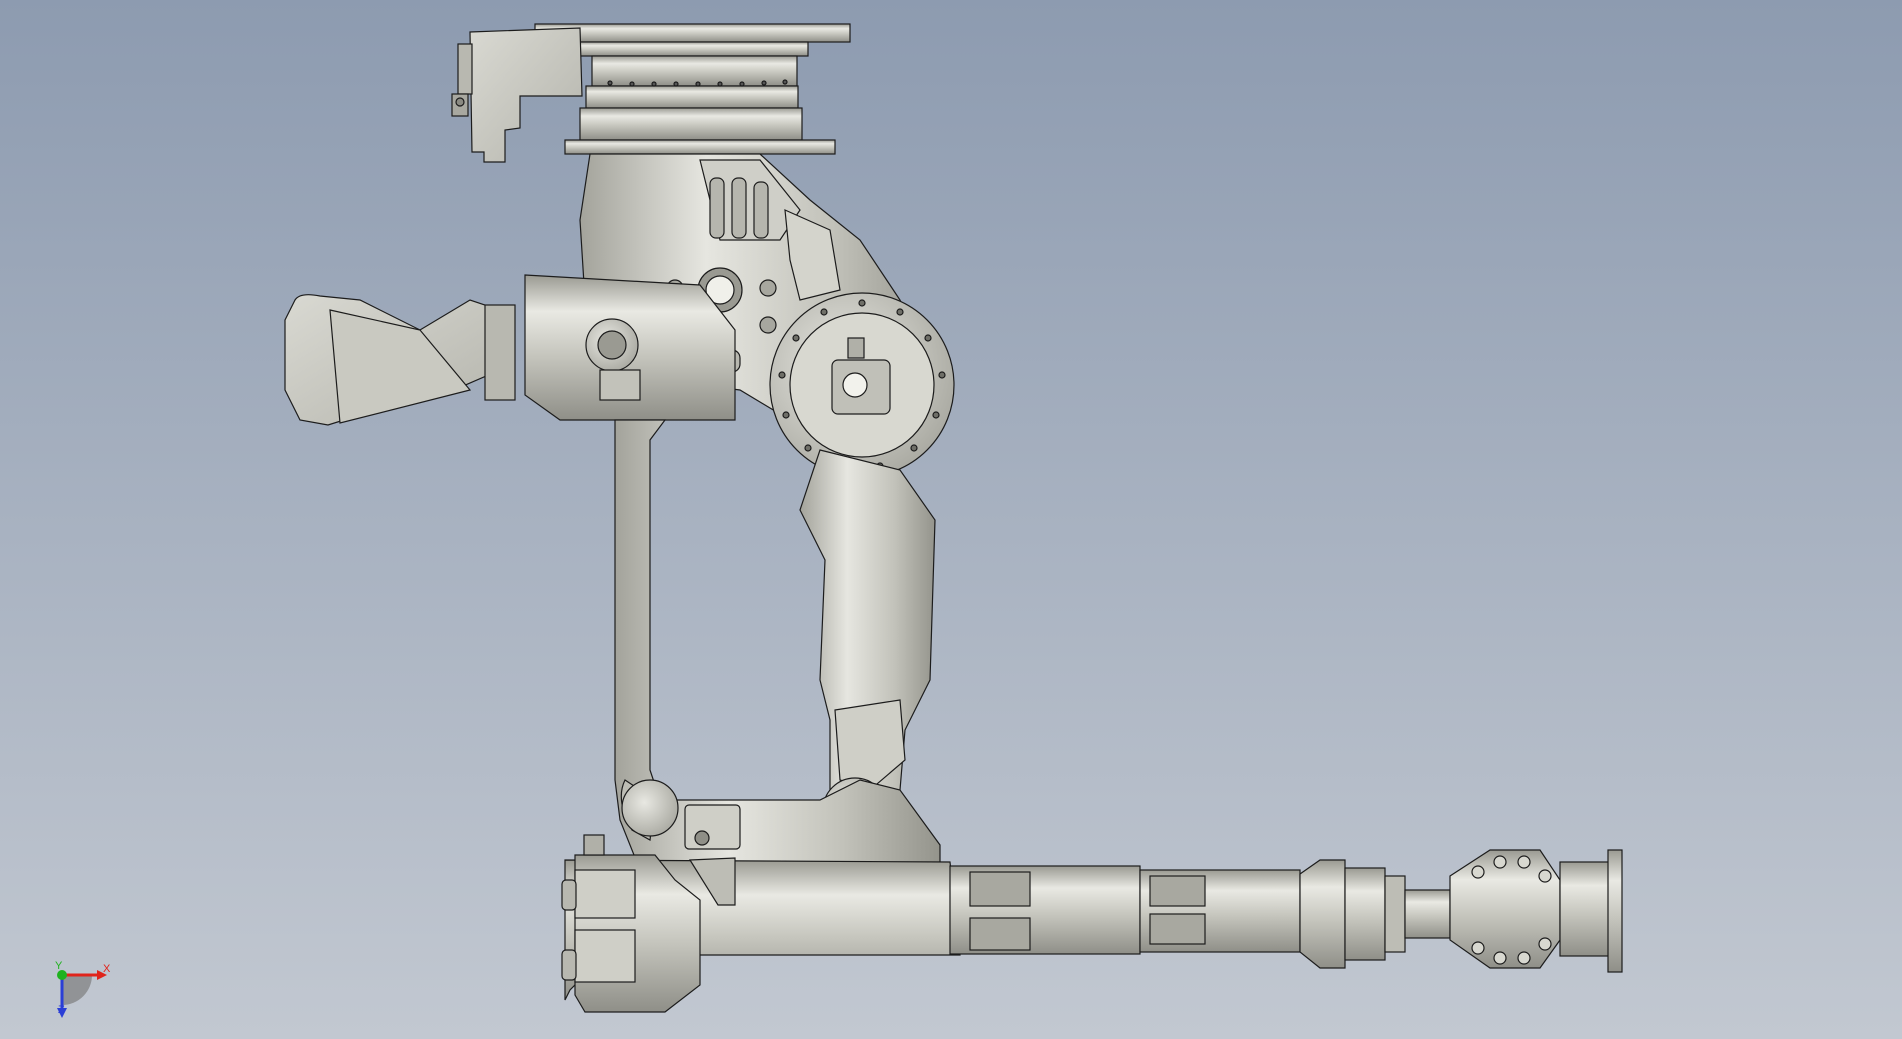 The height and width of the screenshot is (1039, 1902). I want to click on axis-z-label: Z, so click(61, 1010).